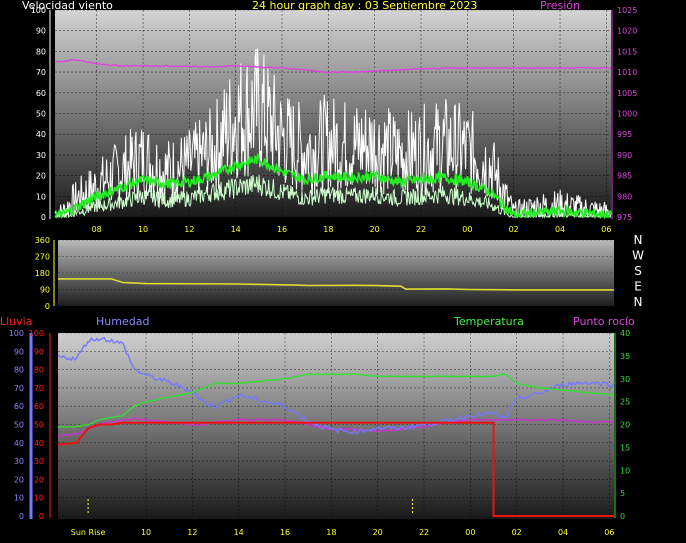  What do you see at coordinates (192, 532) in the screenshot?
I see `humidity-x-tick: 12` at bounding box center [192, 532].